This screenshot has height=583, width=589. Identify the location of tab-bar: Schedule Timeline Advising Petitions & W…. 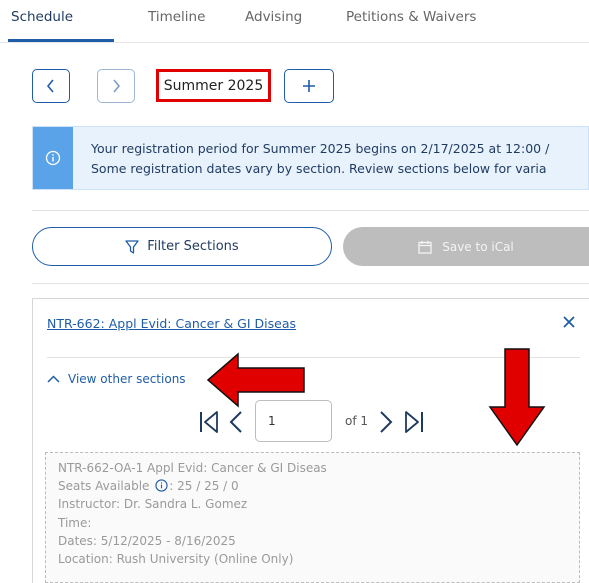
(294, 21).